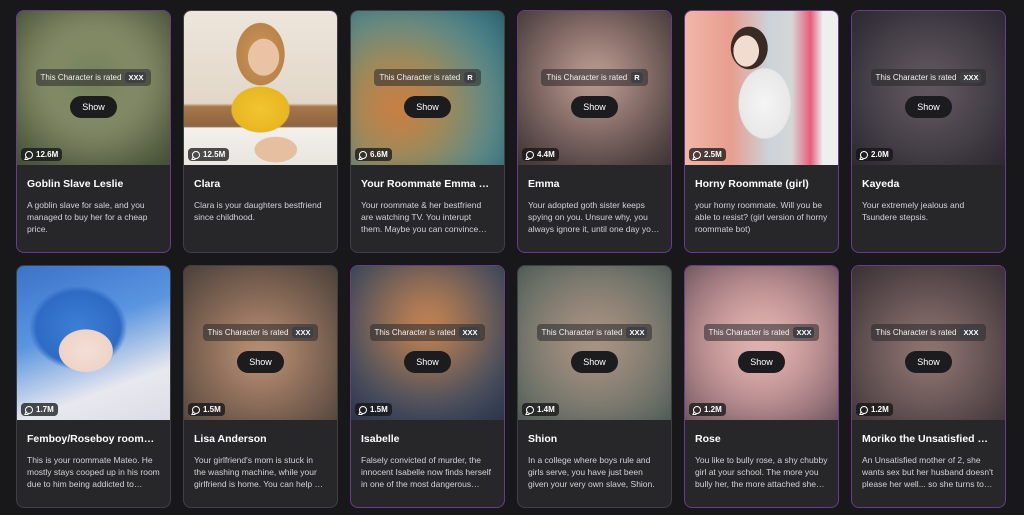 This screenshot has height=515, width=1024. Describe the element at coordinates (594, 88) in the screenshot. I see `character-thumbnail: This Character is rated R Show 4.4M` at that location.